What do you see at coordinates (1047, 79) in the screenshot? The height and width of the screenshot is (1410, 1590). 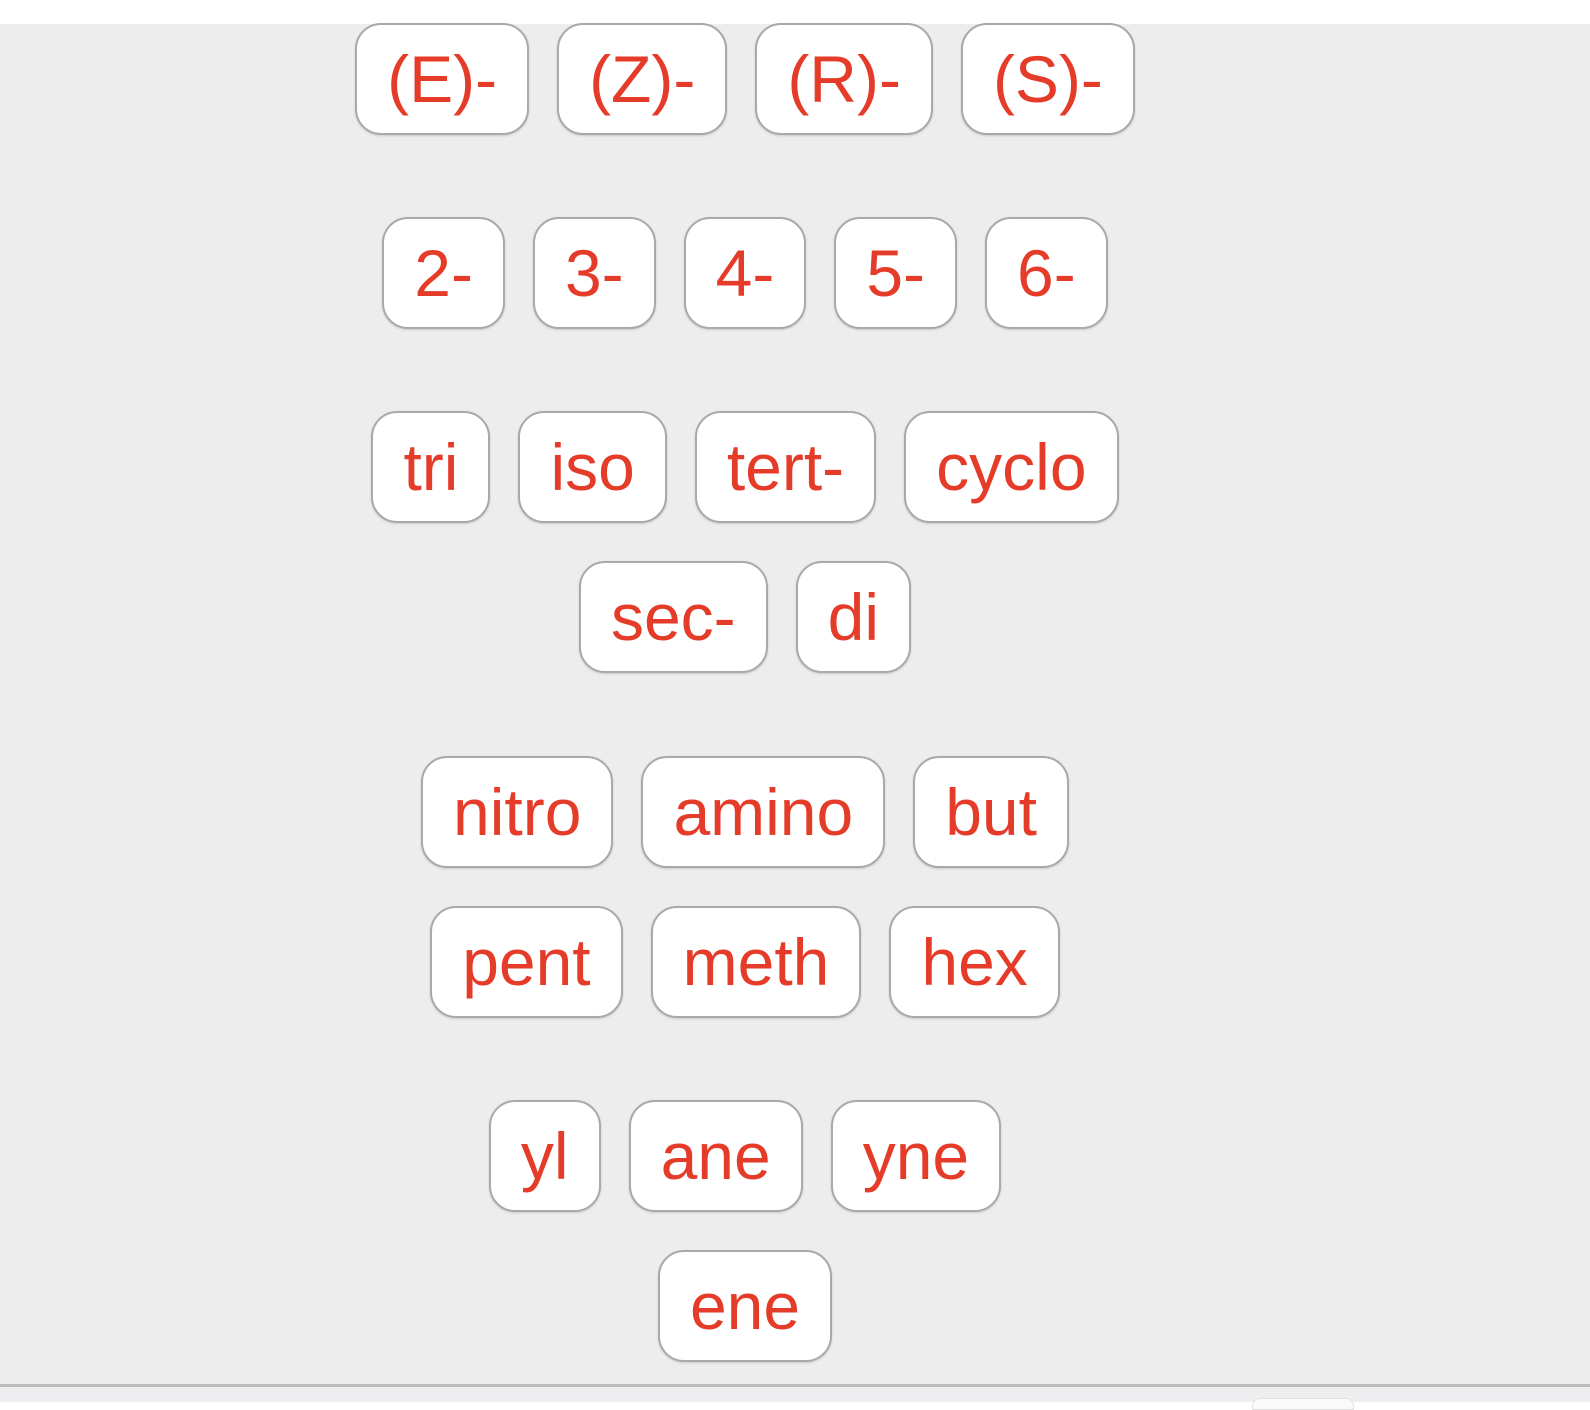 I see `tile-s-config: (S)-` at bounding box center [1047, 79].